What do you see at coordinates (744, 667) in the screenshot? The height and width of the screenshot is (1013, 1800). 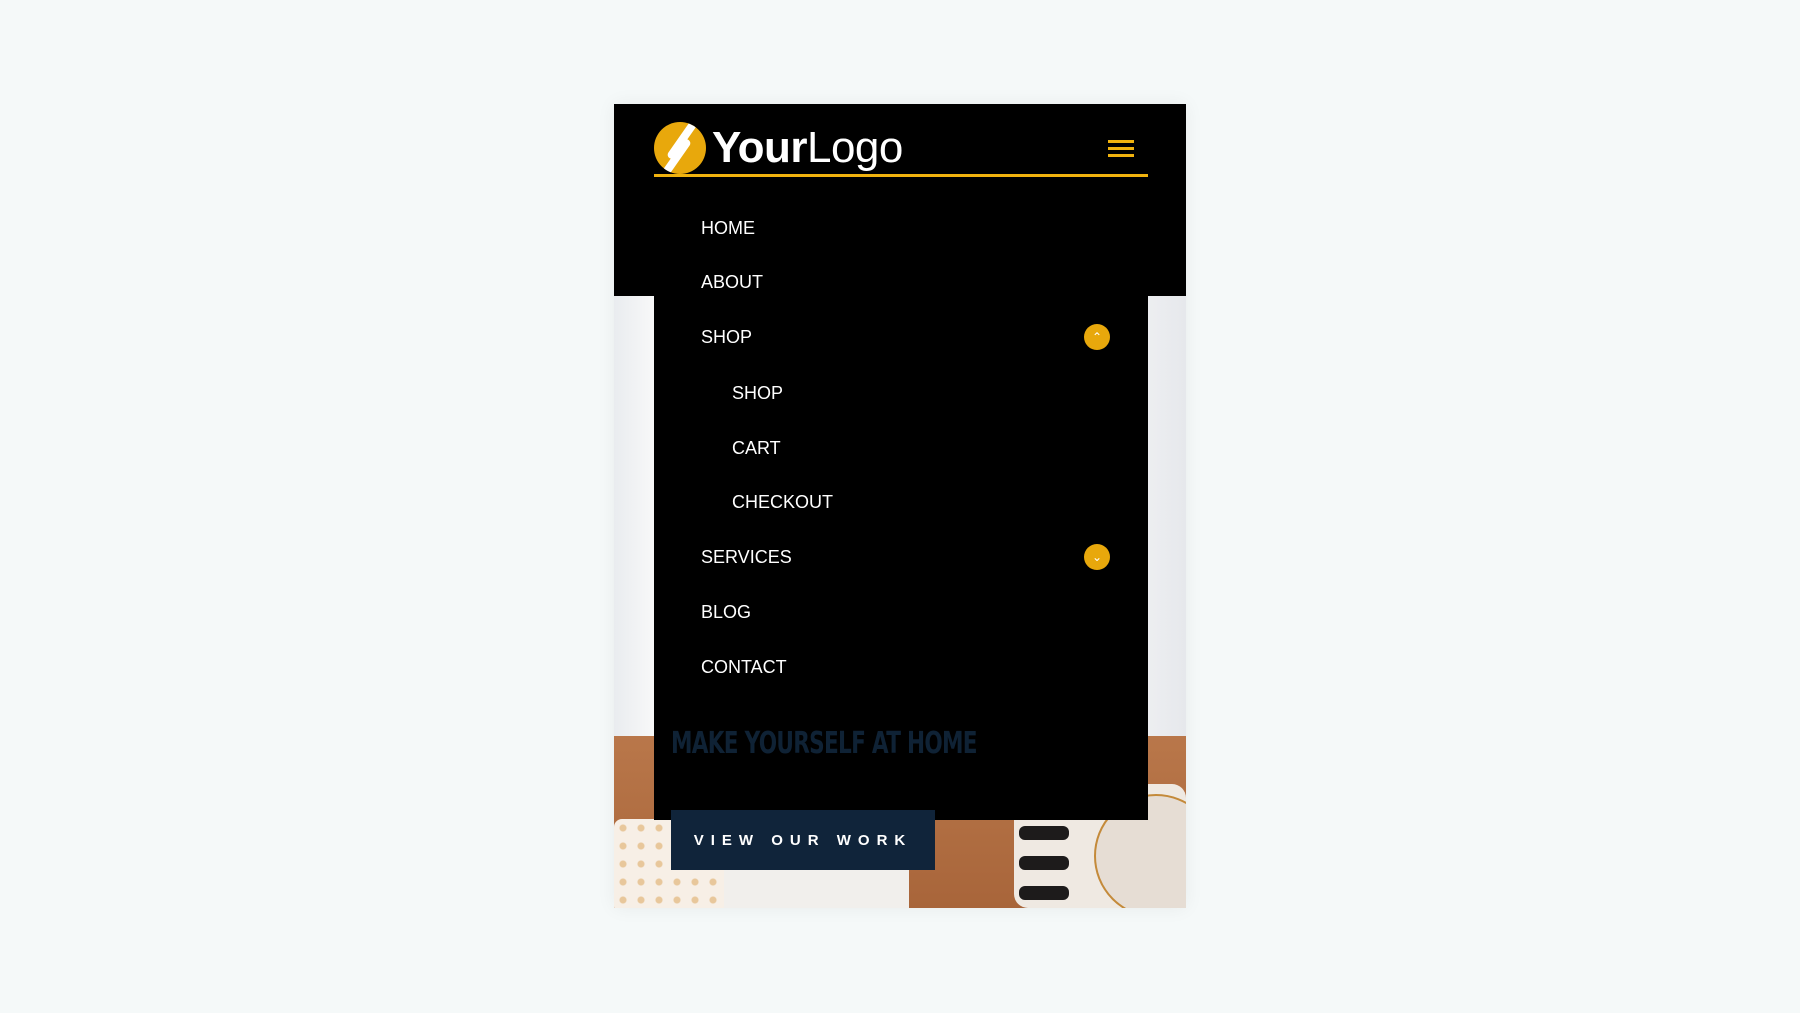 I see `nav-item-contact: CONTACT` at bounding box center [744, 667].